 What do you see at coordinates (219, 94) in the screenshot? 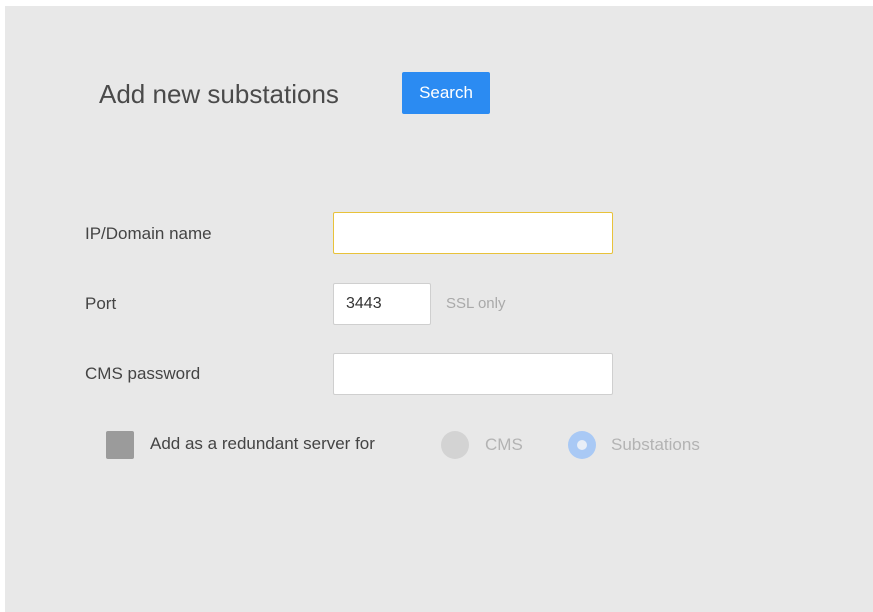
I see `page-title: Add new substations` at bounding box center [219, 94].